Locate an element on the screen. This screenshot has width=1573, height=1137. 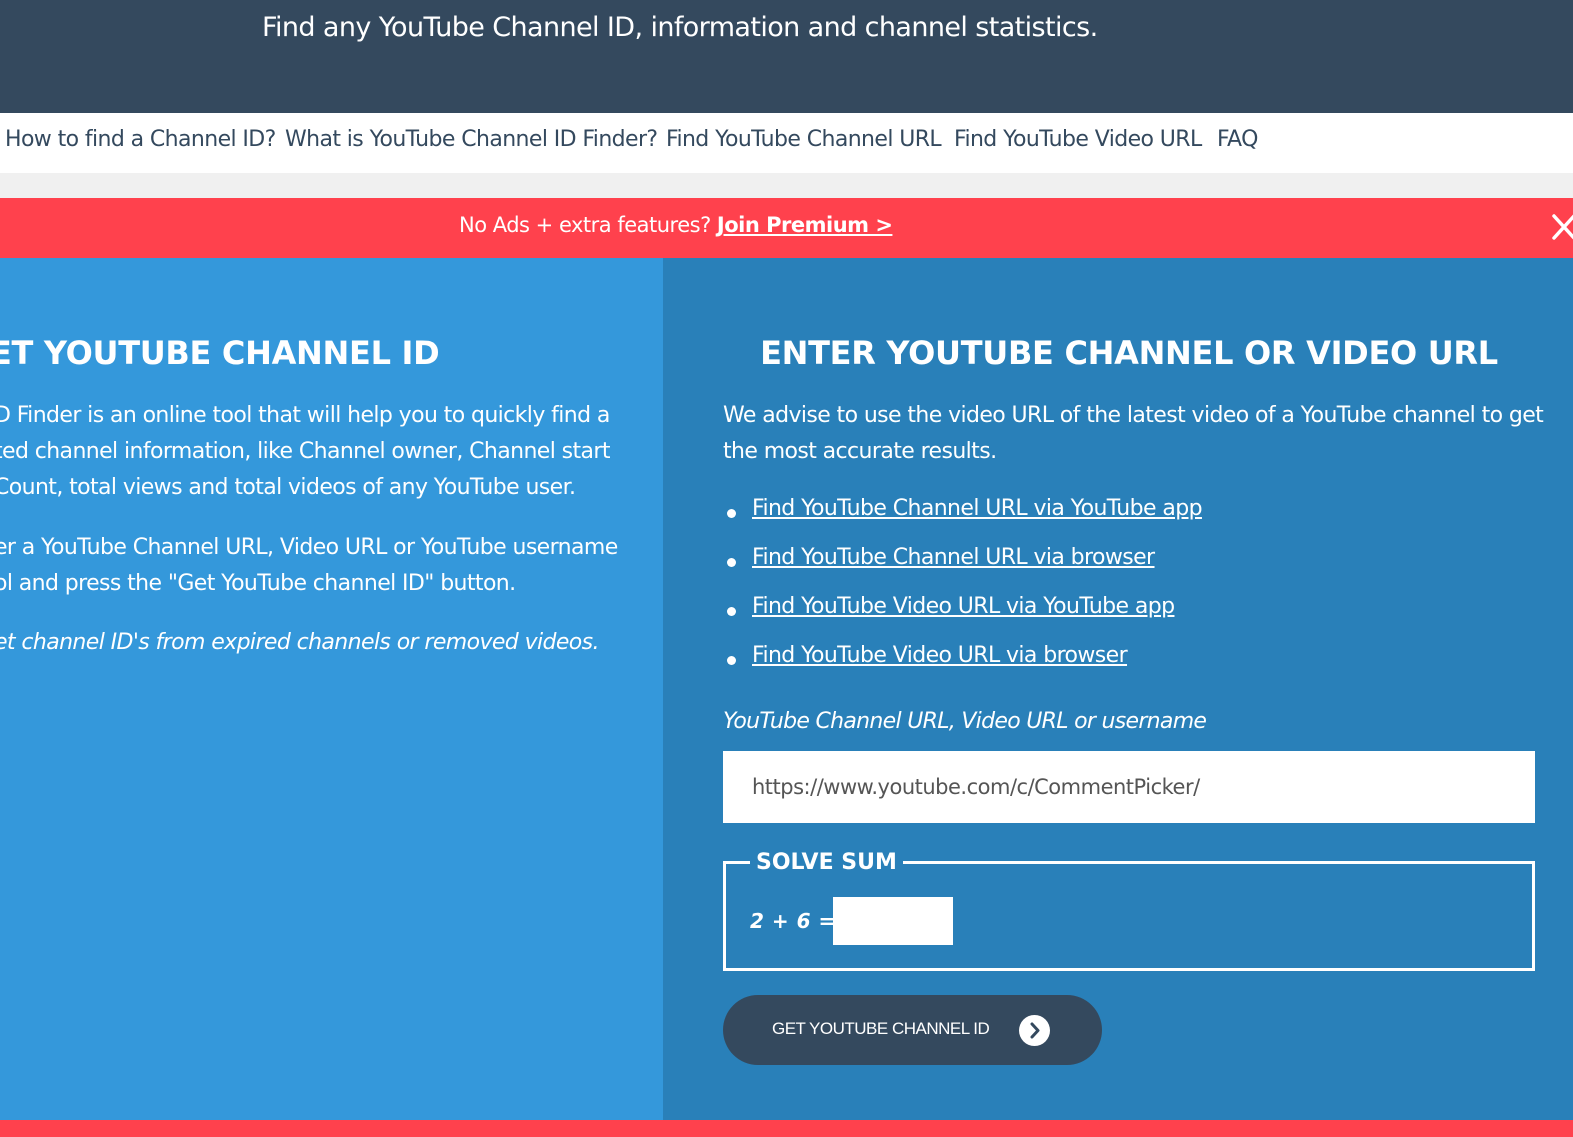
intro-title: GET YOUTUBE CHANNEL ID is located at coordinates (220, 353).